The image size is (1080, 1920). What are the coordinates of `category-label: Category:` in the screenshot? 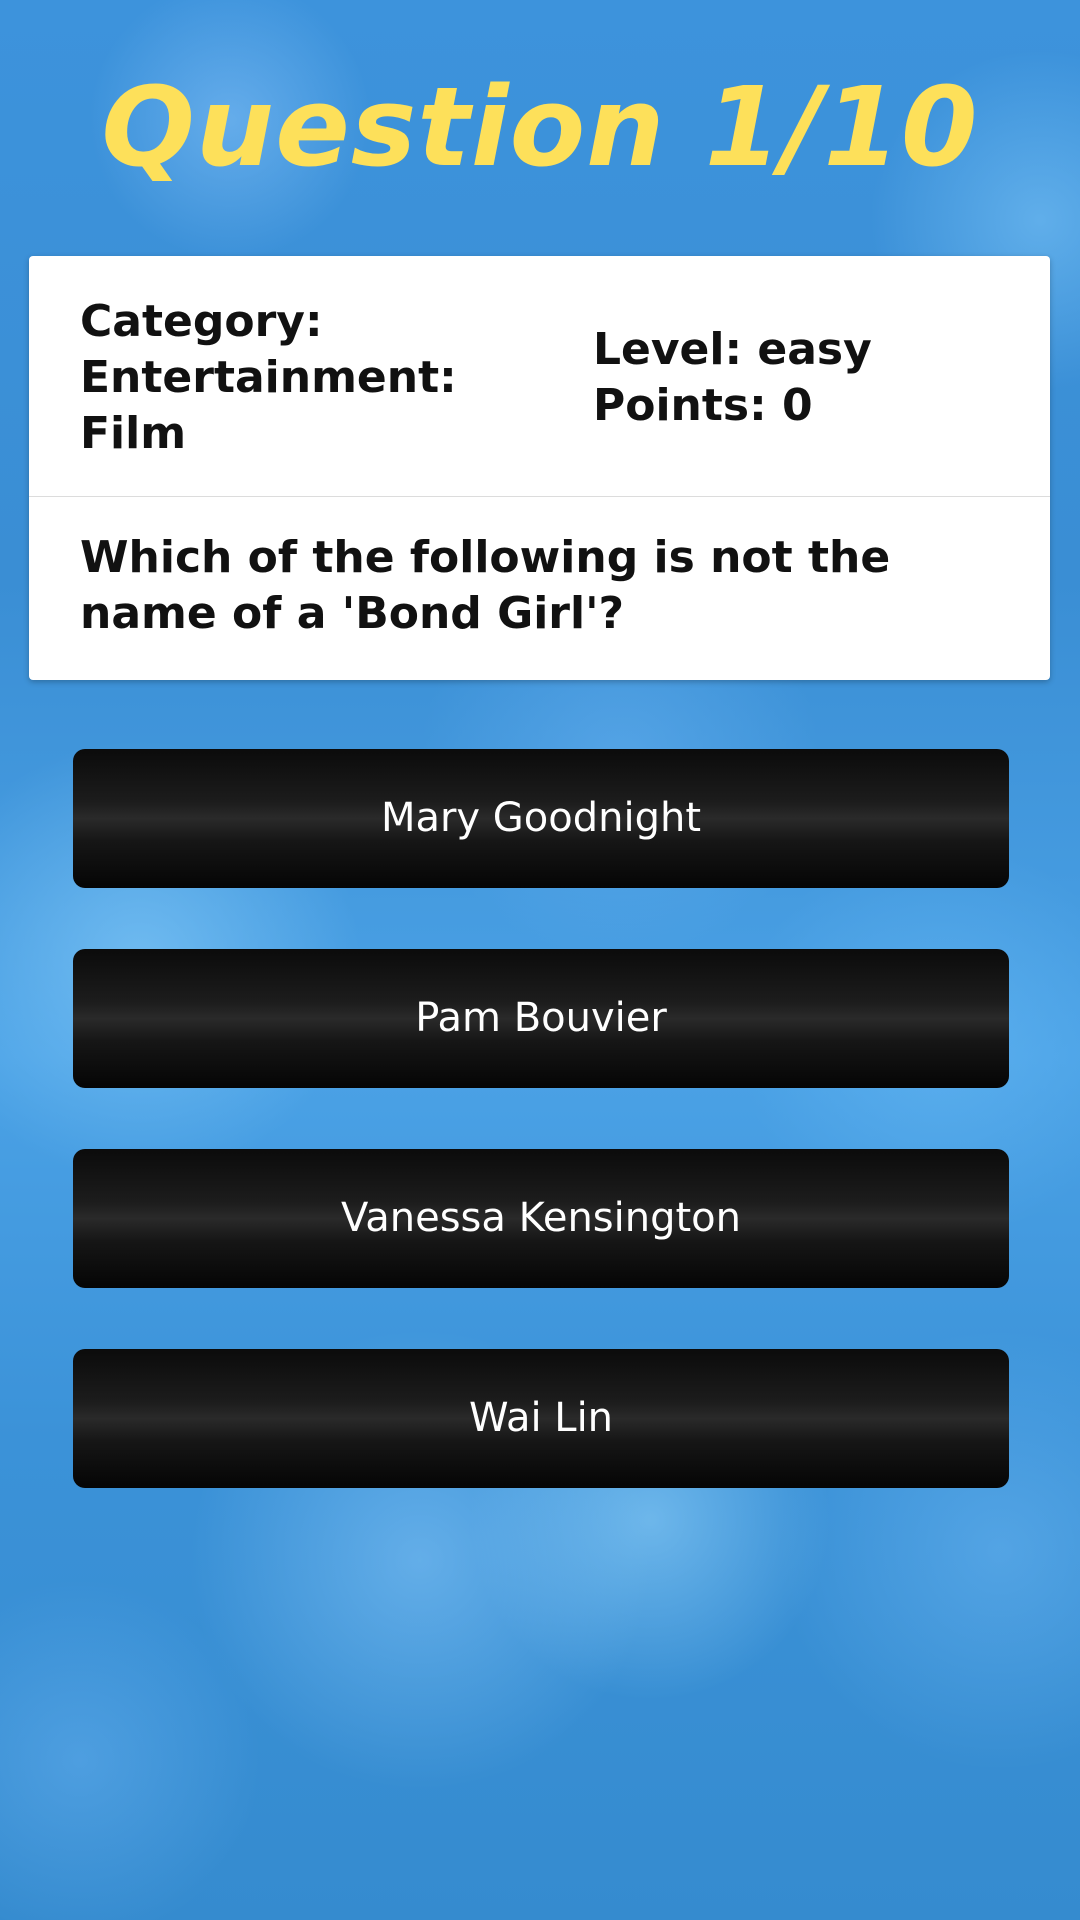 It's located at (201, 321).